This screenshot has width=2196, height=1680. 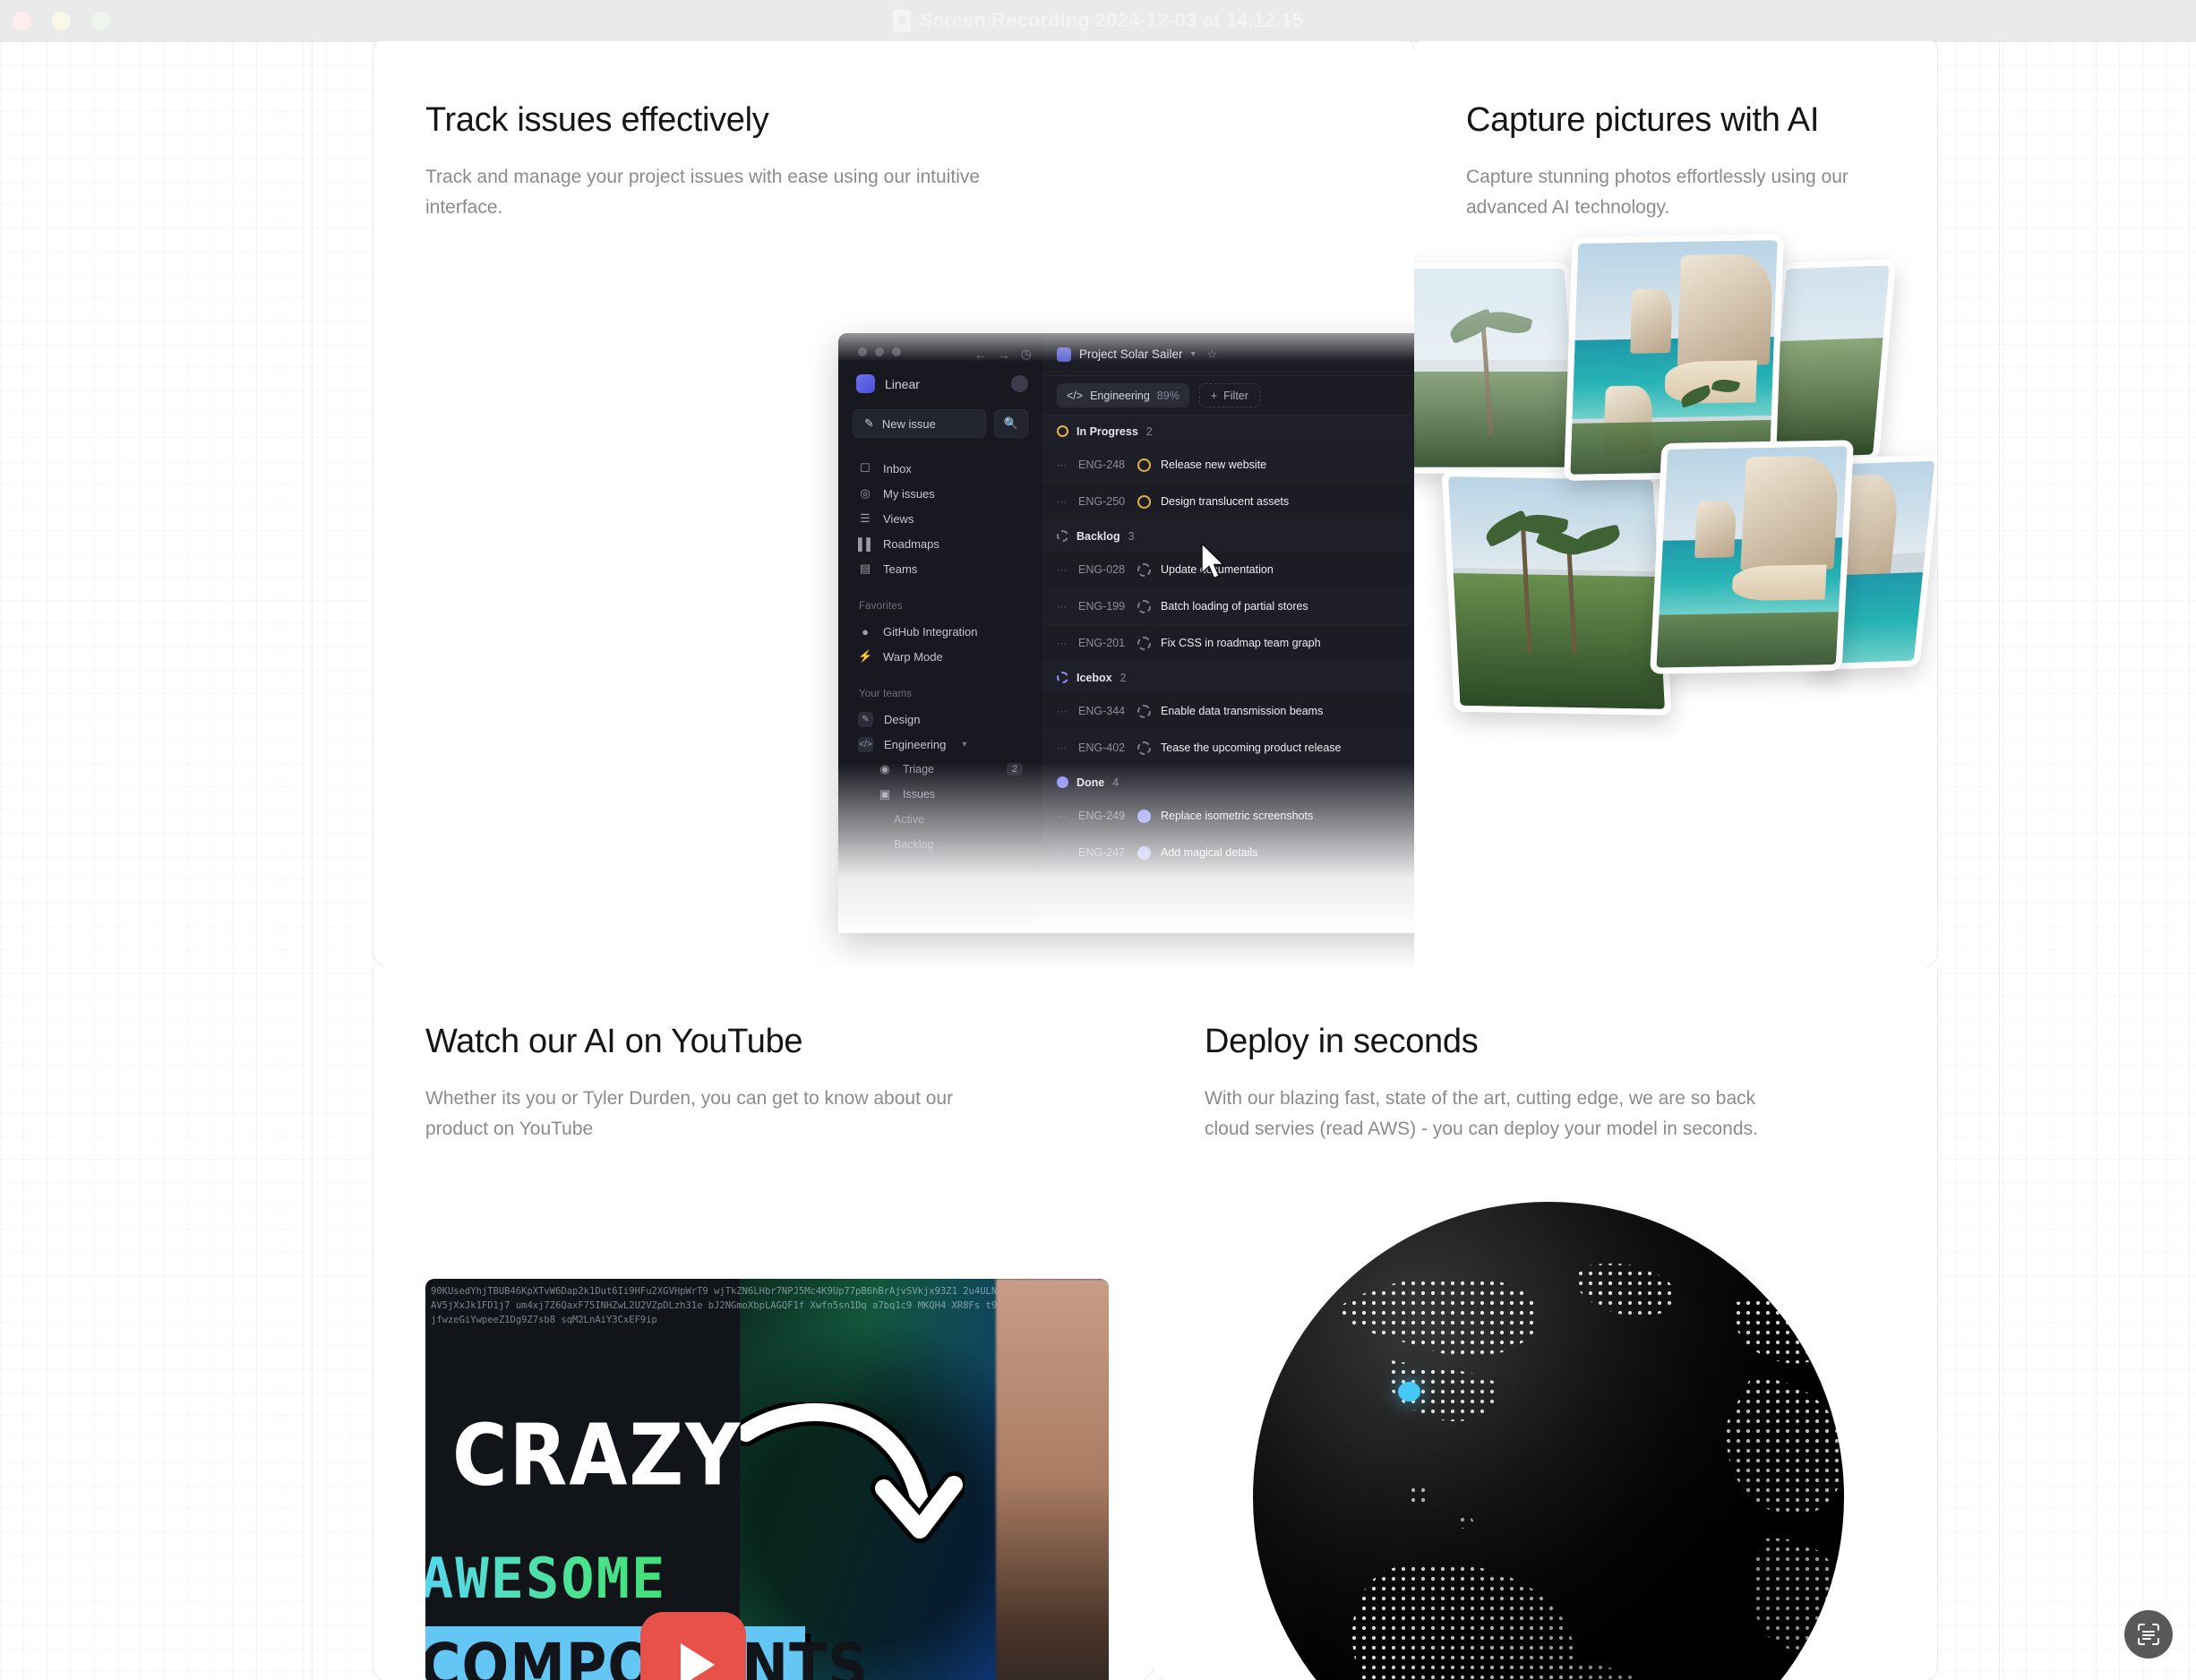 I want to click on sidebar-item-warp-mode: ⚡ Warp Mode, so click(x=940, y=656).